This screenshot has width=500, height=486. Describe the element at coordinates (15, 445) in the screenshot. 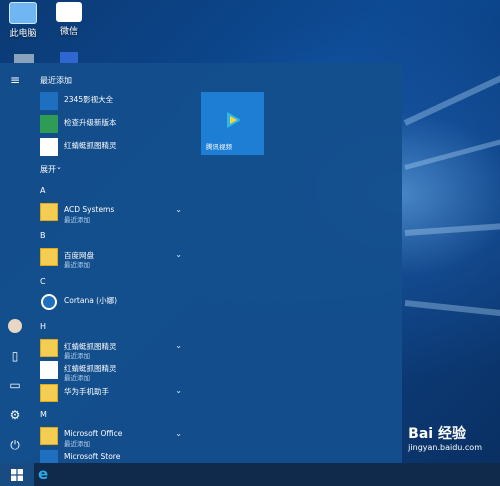

I see `power-icon: ⏻` at that location.